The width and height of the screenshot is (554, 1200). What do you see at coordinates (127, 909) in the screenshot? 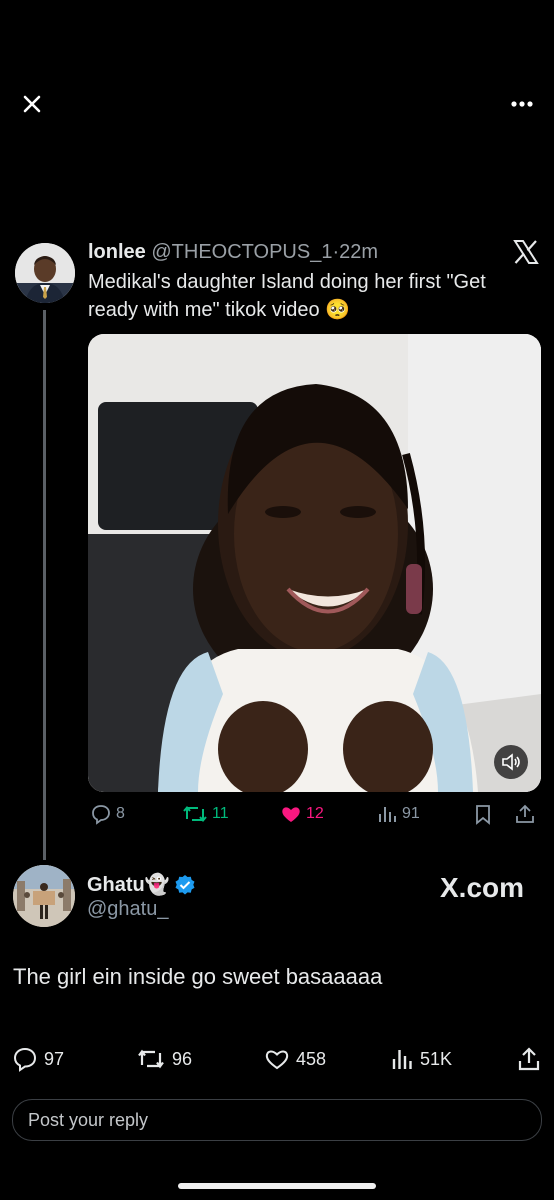
I see `author-handle: @ghatu_` at bounding box center [127, 909].